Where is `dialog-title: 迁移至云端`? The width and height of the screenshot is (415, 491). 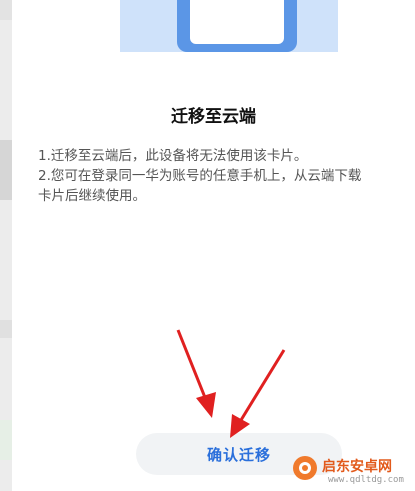 dialog-title: 迁移至云端 is located at coordinates (213, 117).